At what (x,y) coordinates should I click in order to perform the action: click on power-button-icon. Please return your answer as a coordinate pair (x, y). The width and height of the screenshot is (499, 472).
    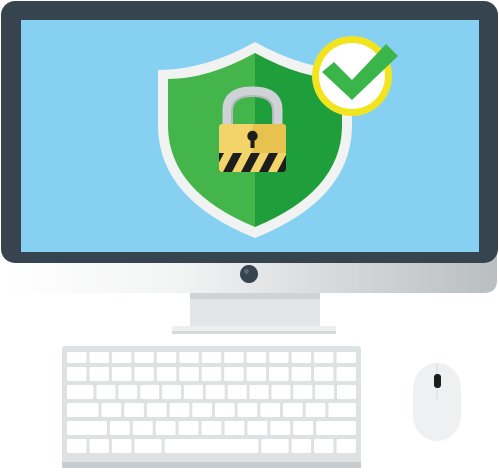
    Looking at the image, I should click on (249, 274).